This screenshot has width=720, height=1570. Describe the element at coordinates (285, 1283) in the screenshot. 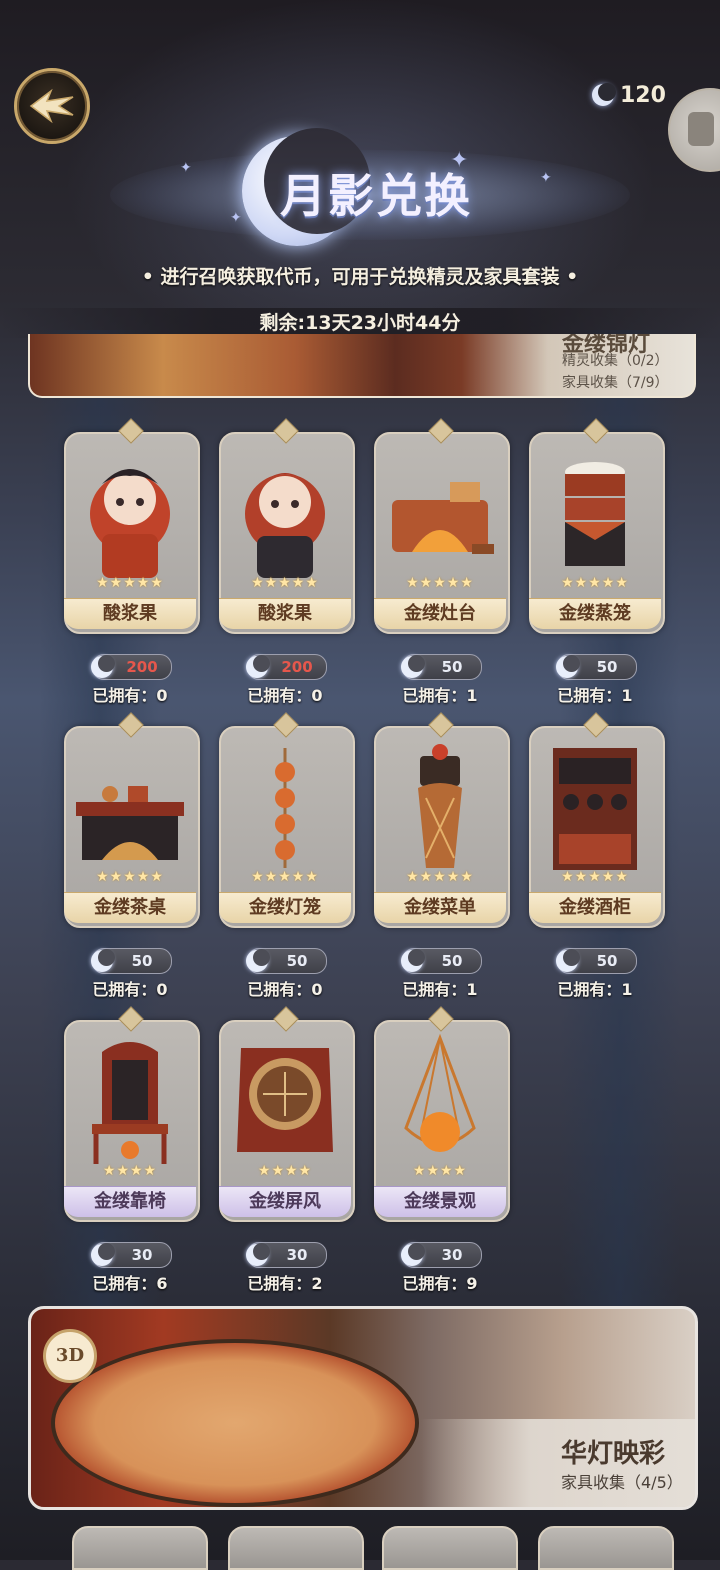

I see `item-owned-count: 已拥有：2` at that location.